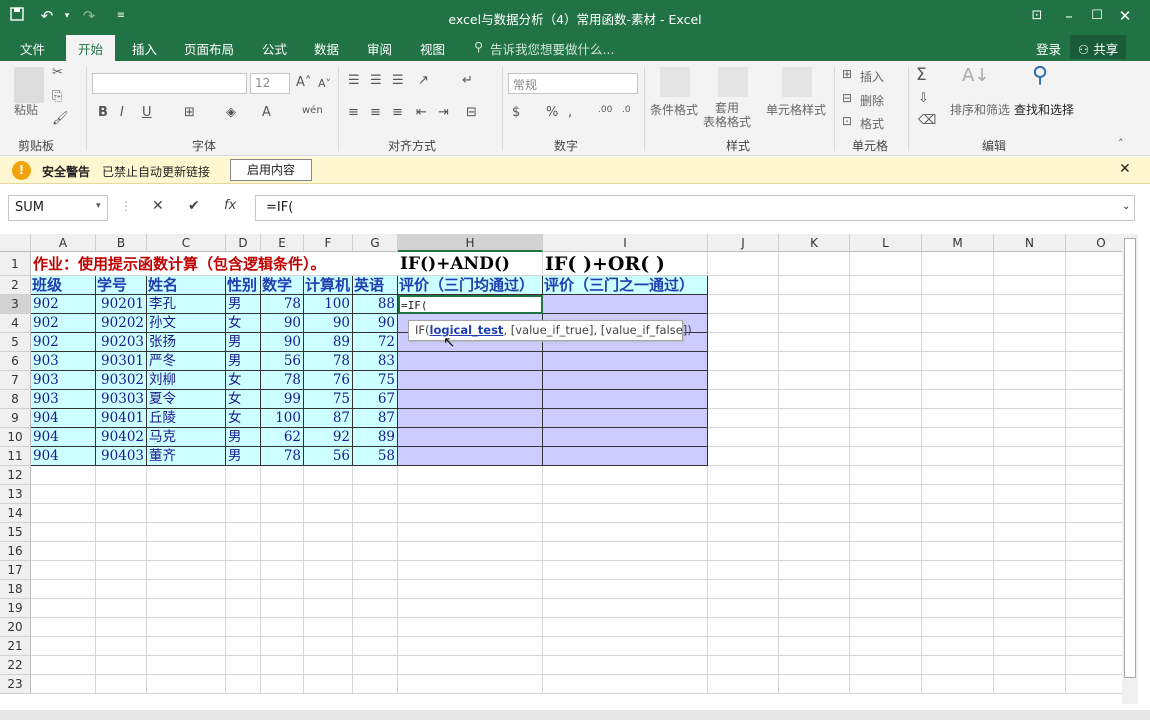  What do you see at coordinates (158, 206) in the screenshot?
I see `cancel-formula-icon: ✕` at bounding box center [158, 206].